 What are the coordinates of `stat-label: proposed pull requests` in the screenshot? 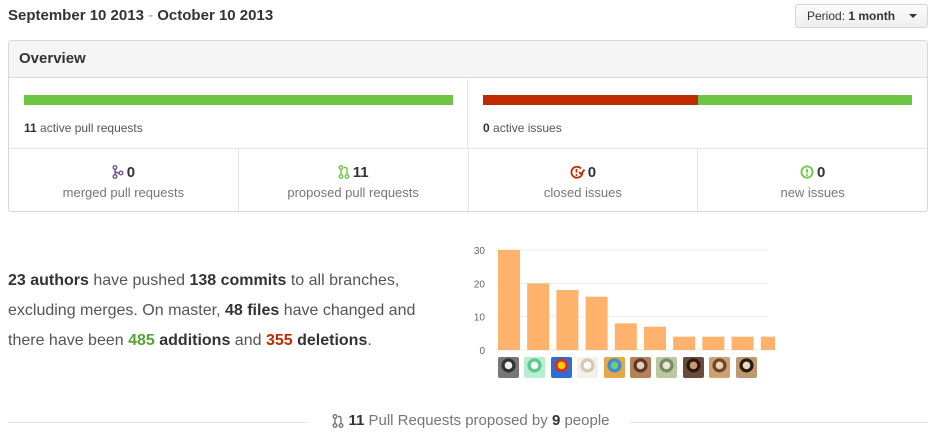 It's located at (353, 192).